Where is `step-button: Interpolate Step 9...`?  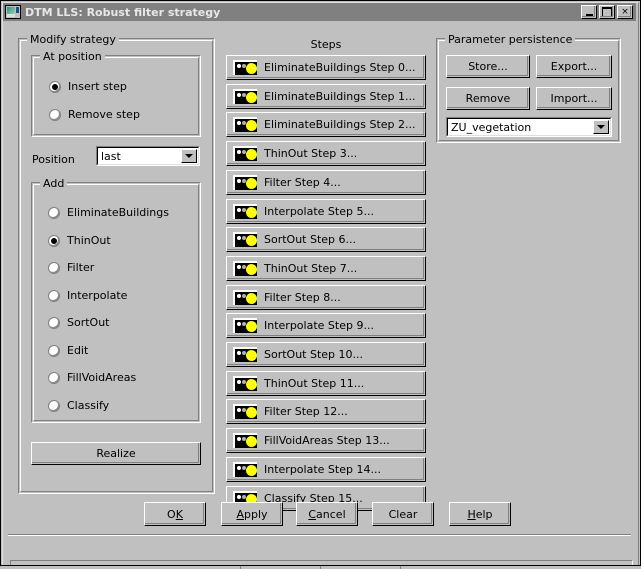
step-button: Interpolate Step 9... is located at coordinates (326, 326).